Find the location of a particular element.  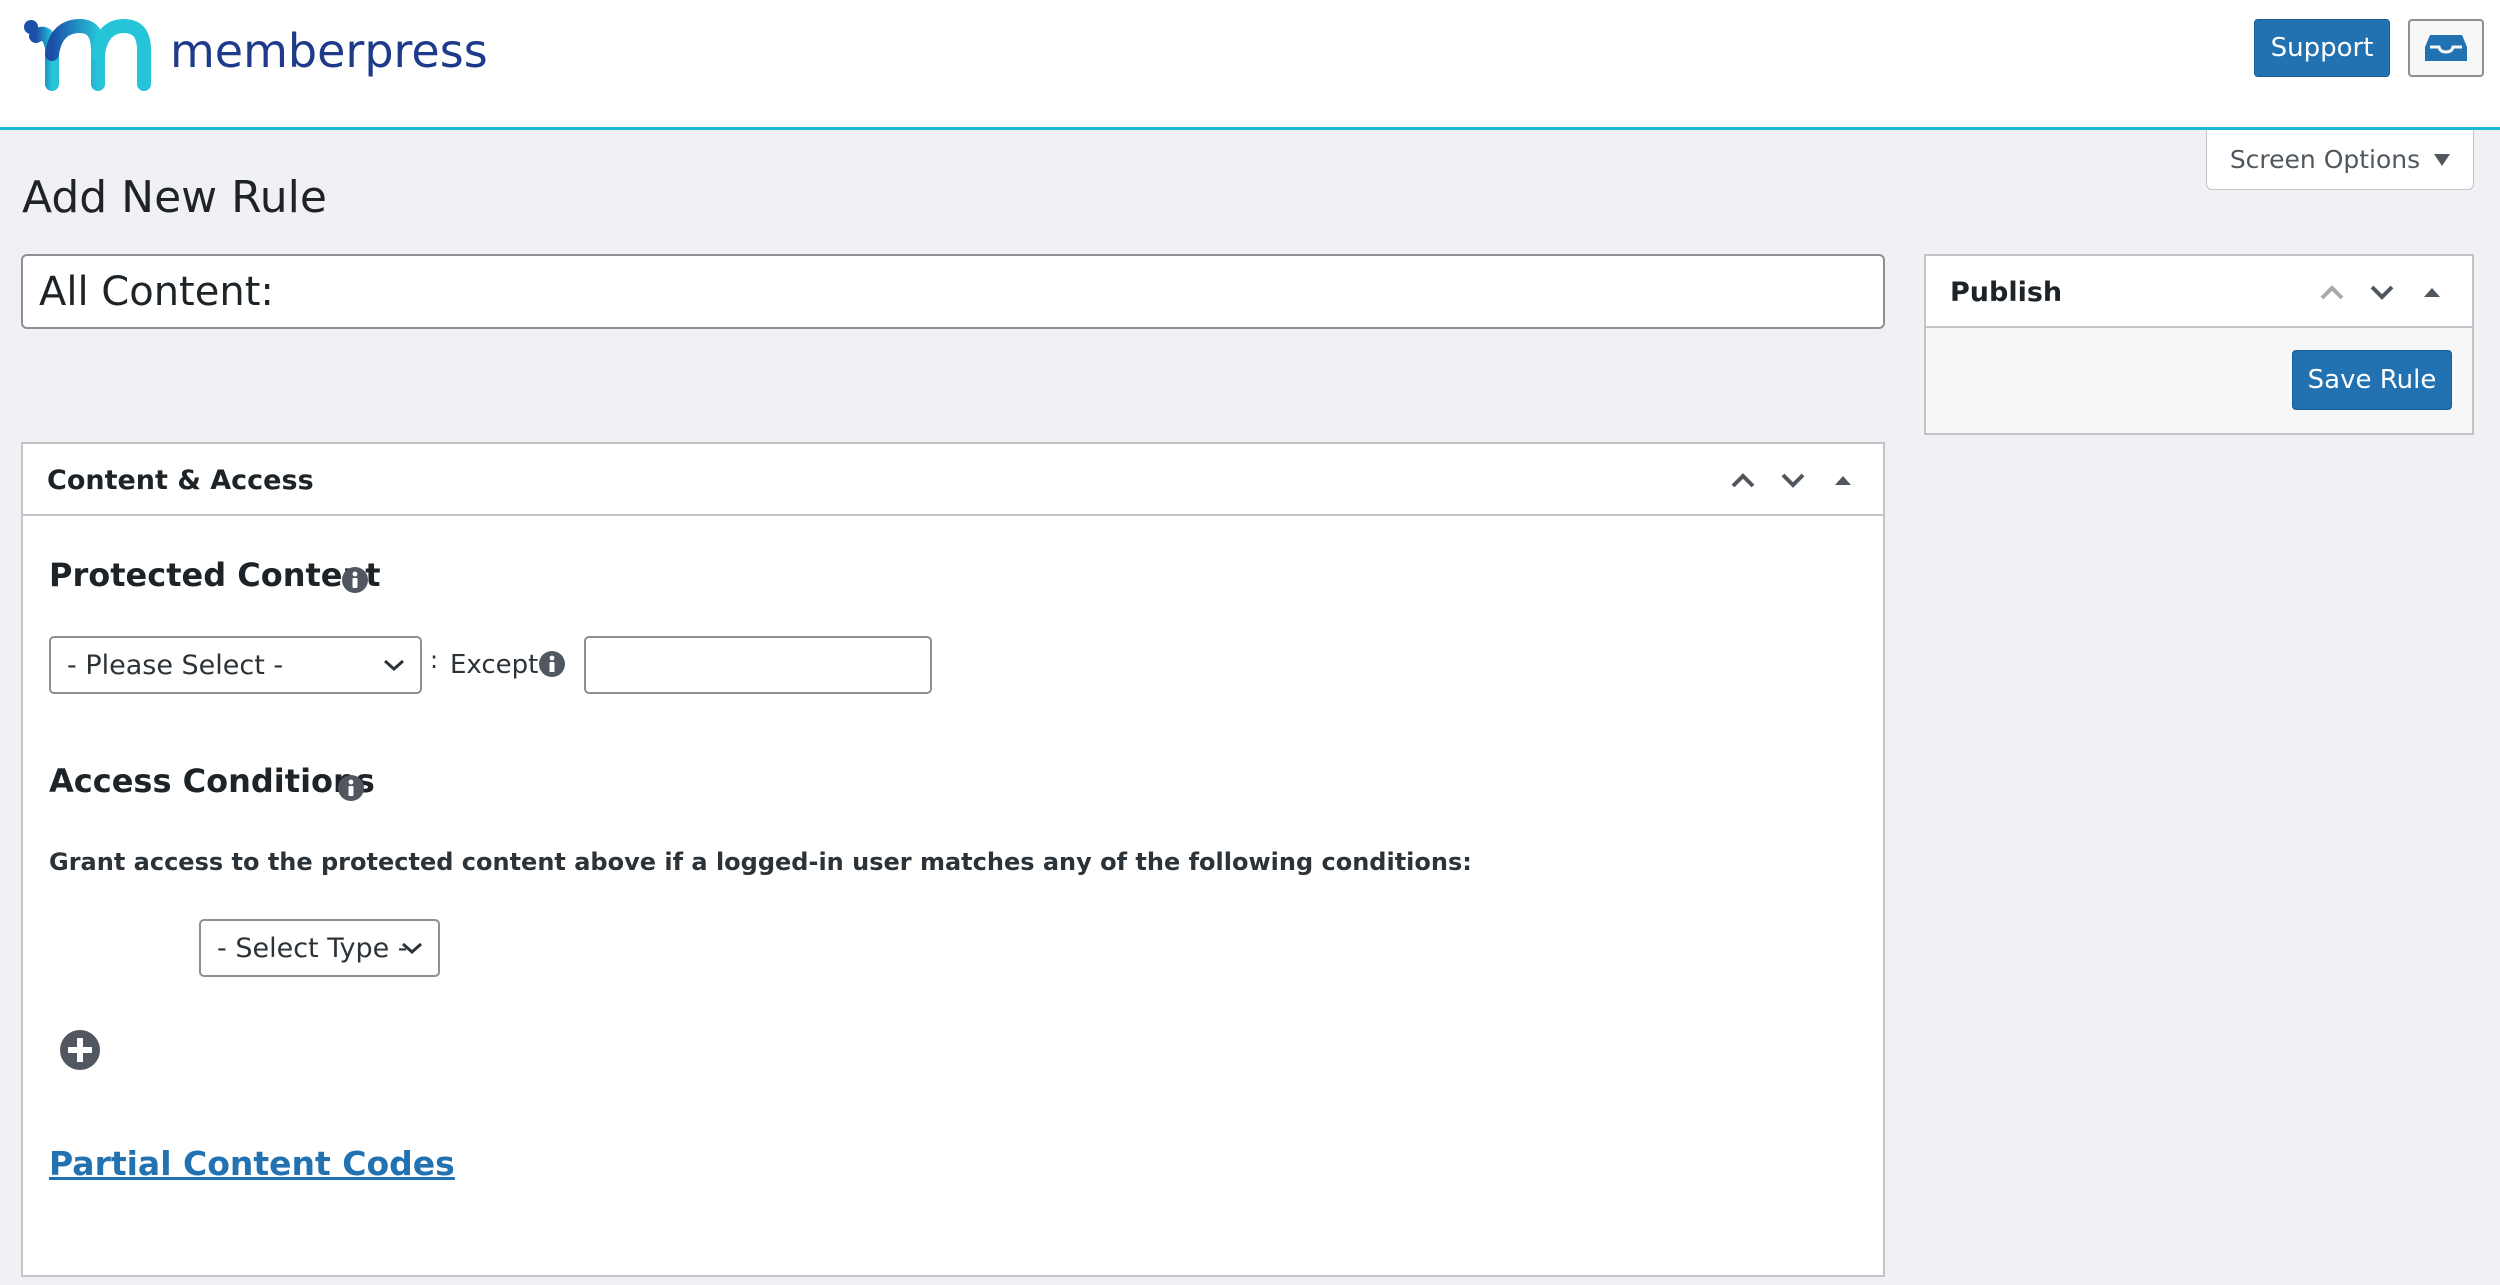

inbox-icon is located at coordinates (2446, 48).